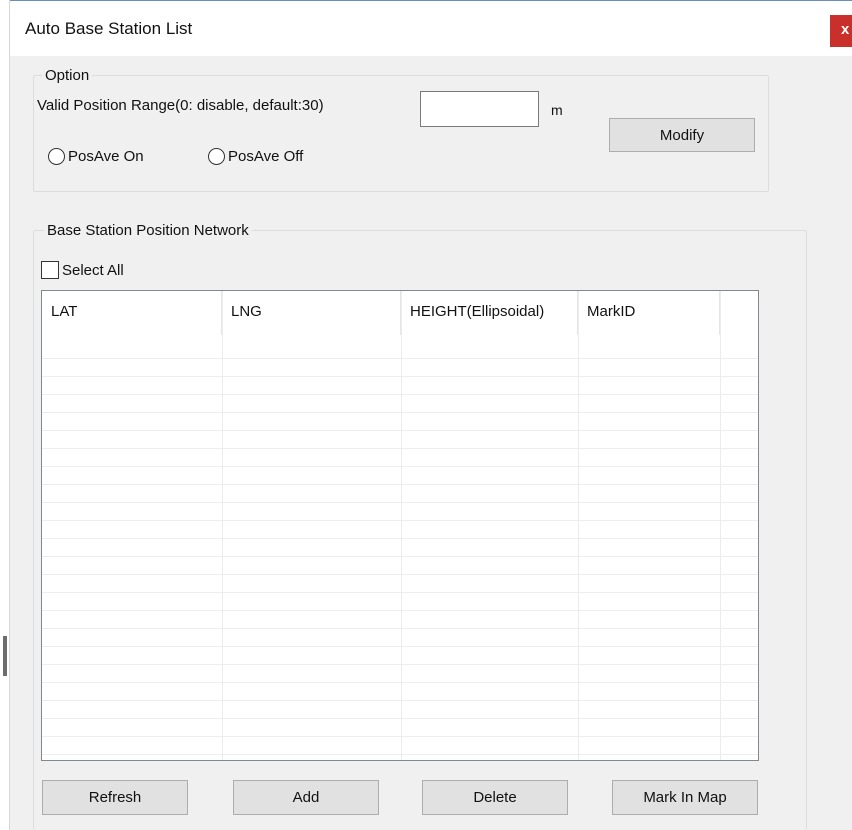 This screenshot has height=830, width=852. I want to click on column-header-lat: LAT, so click(132, 313).